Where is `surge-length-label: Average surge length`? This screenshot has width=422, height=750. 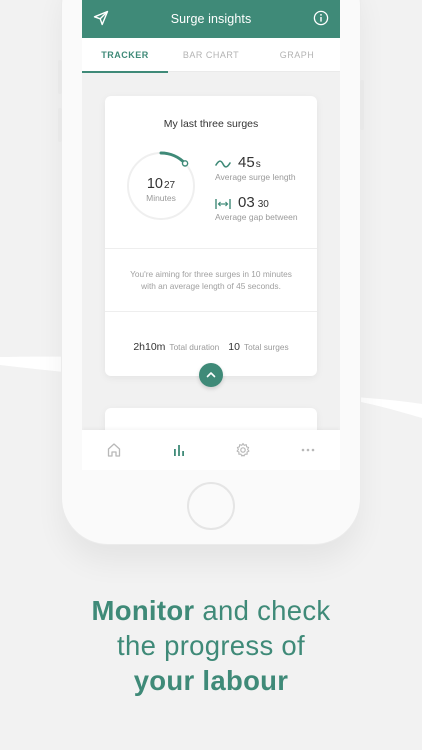
surge-length-label: Average surge length is located at coordinates (255, 177).